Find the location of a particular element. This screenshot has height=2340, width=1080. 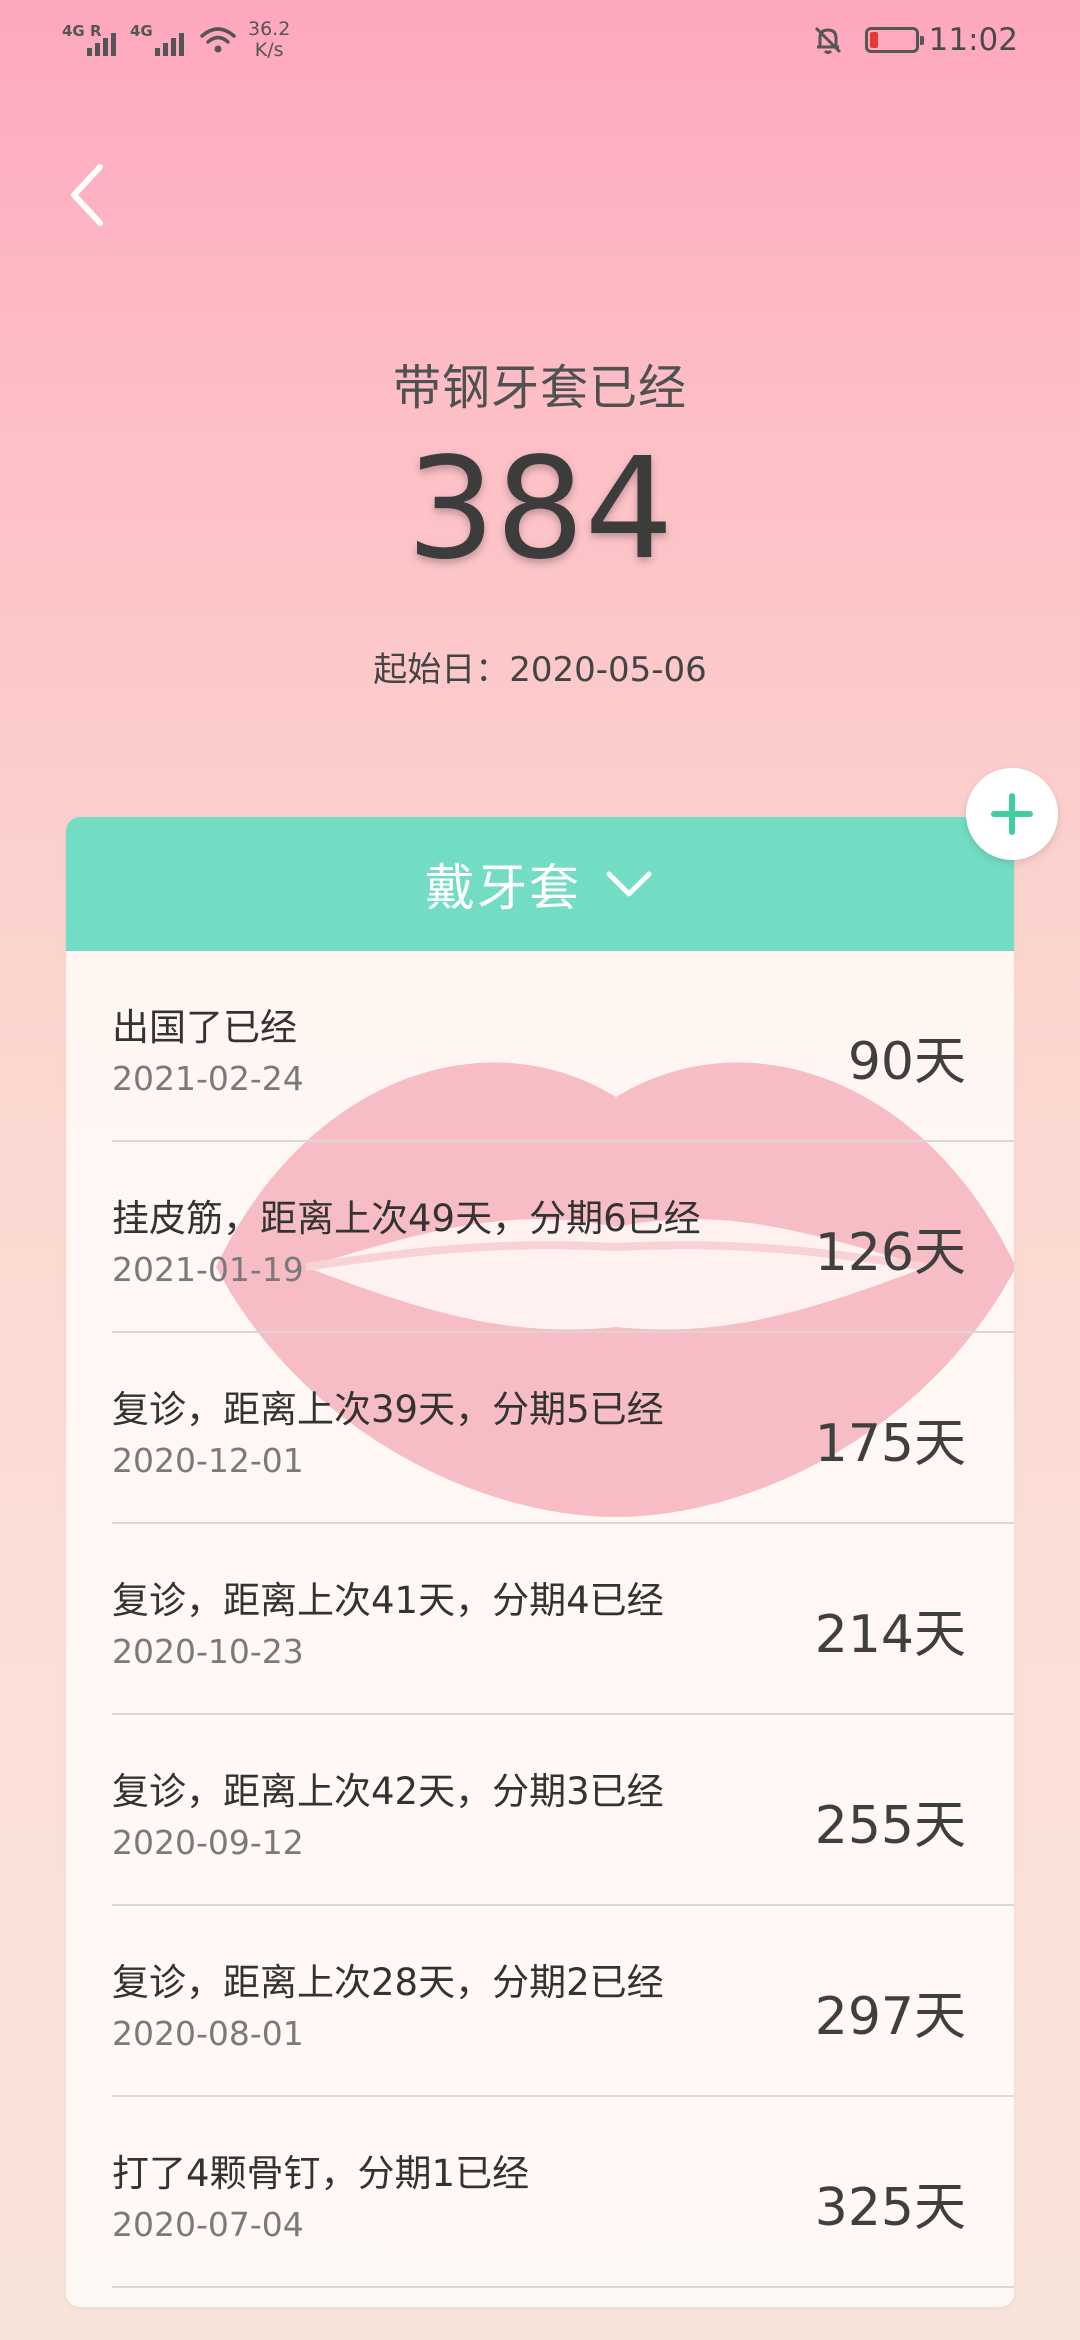

add-button is located at coordinates (1012, 814).